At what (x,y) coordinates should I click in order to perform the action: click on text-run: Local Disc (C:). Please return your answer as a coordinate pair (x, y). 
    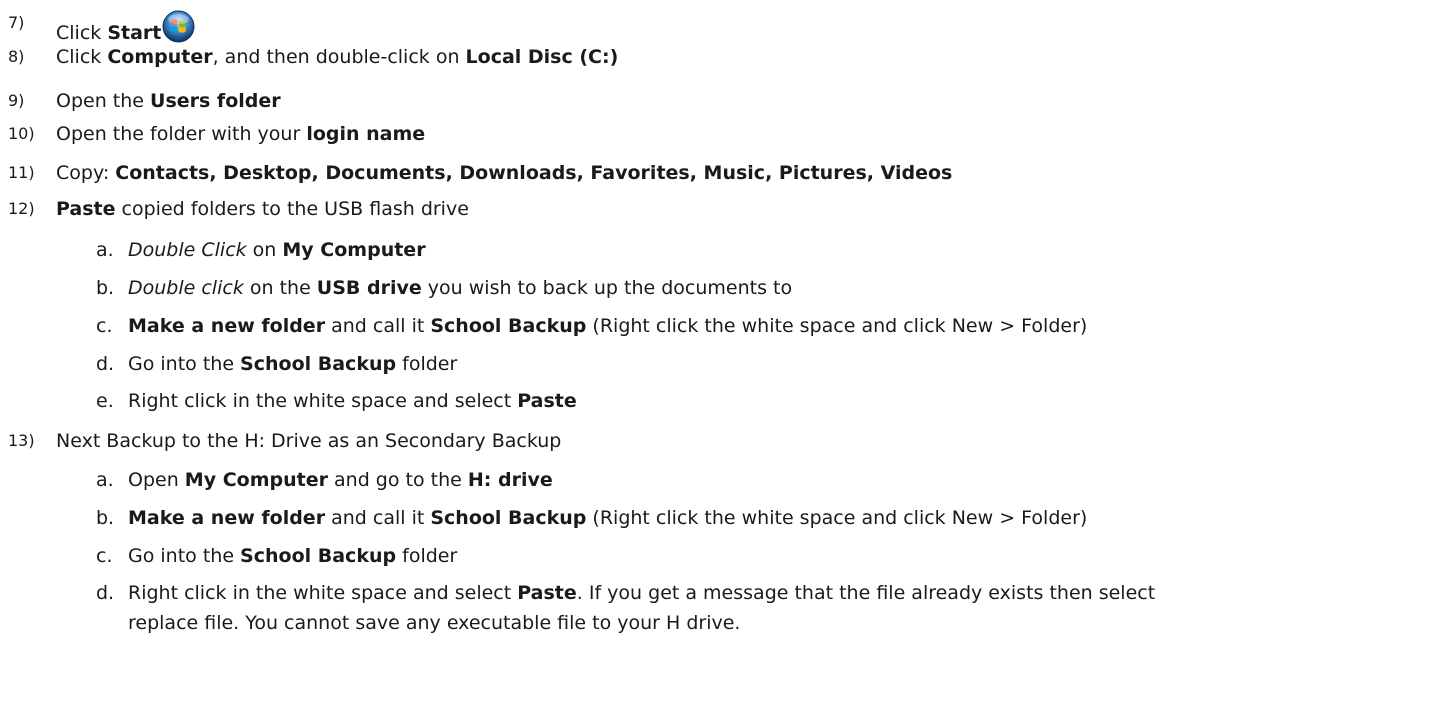
    Looking at the image, I should click on (542, 57).